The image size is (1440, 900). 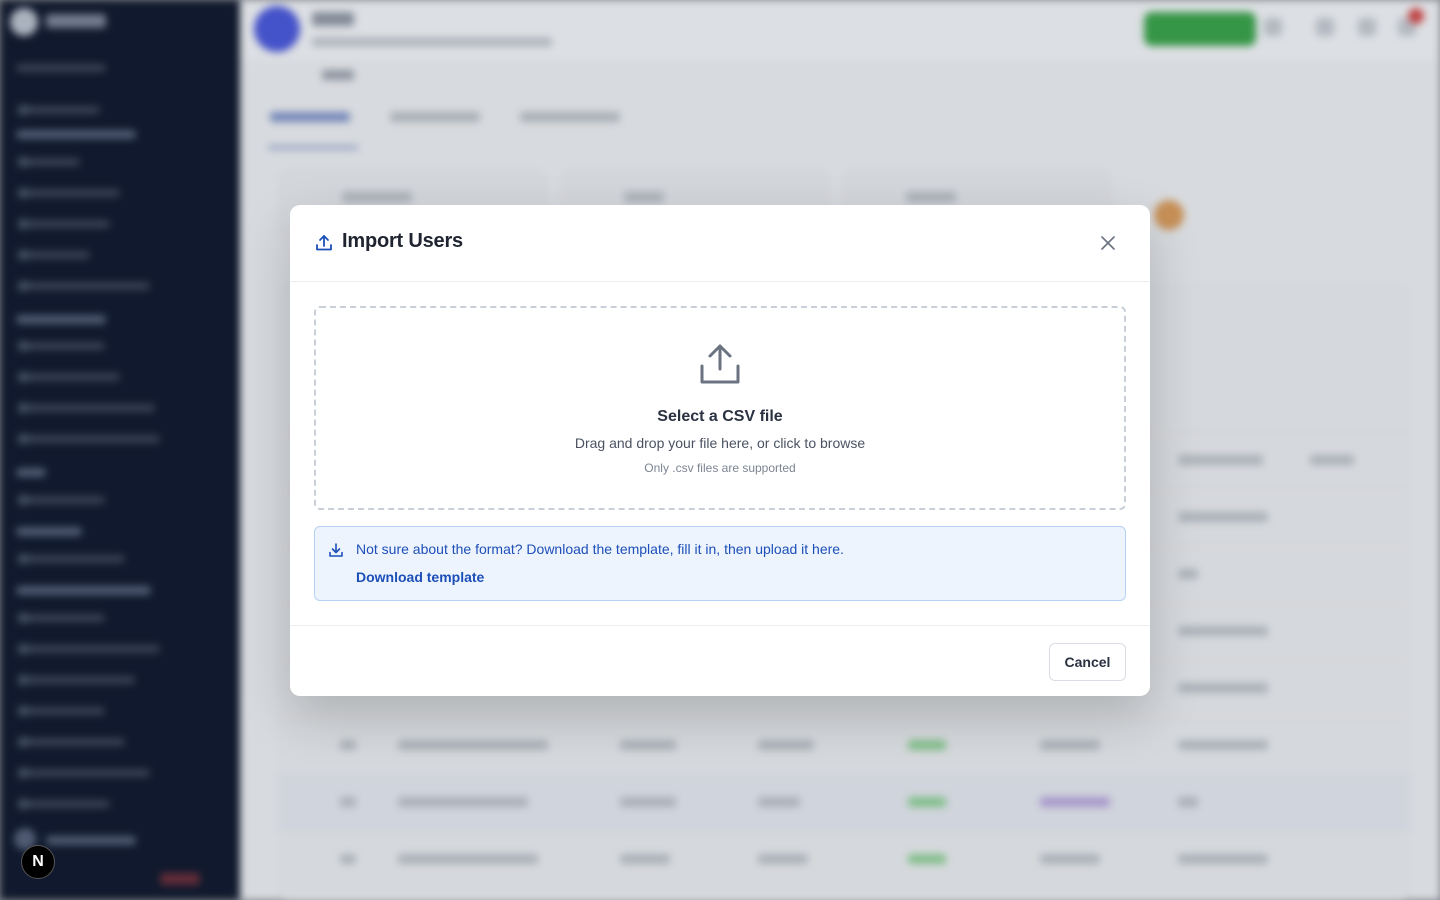 What do you see at coordinates (720, 468) in the screenshot?
I see `dropzone-note: Only .csv files are supported` at bounding box center [720, 468].